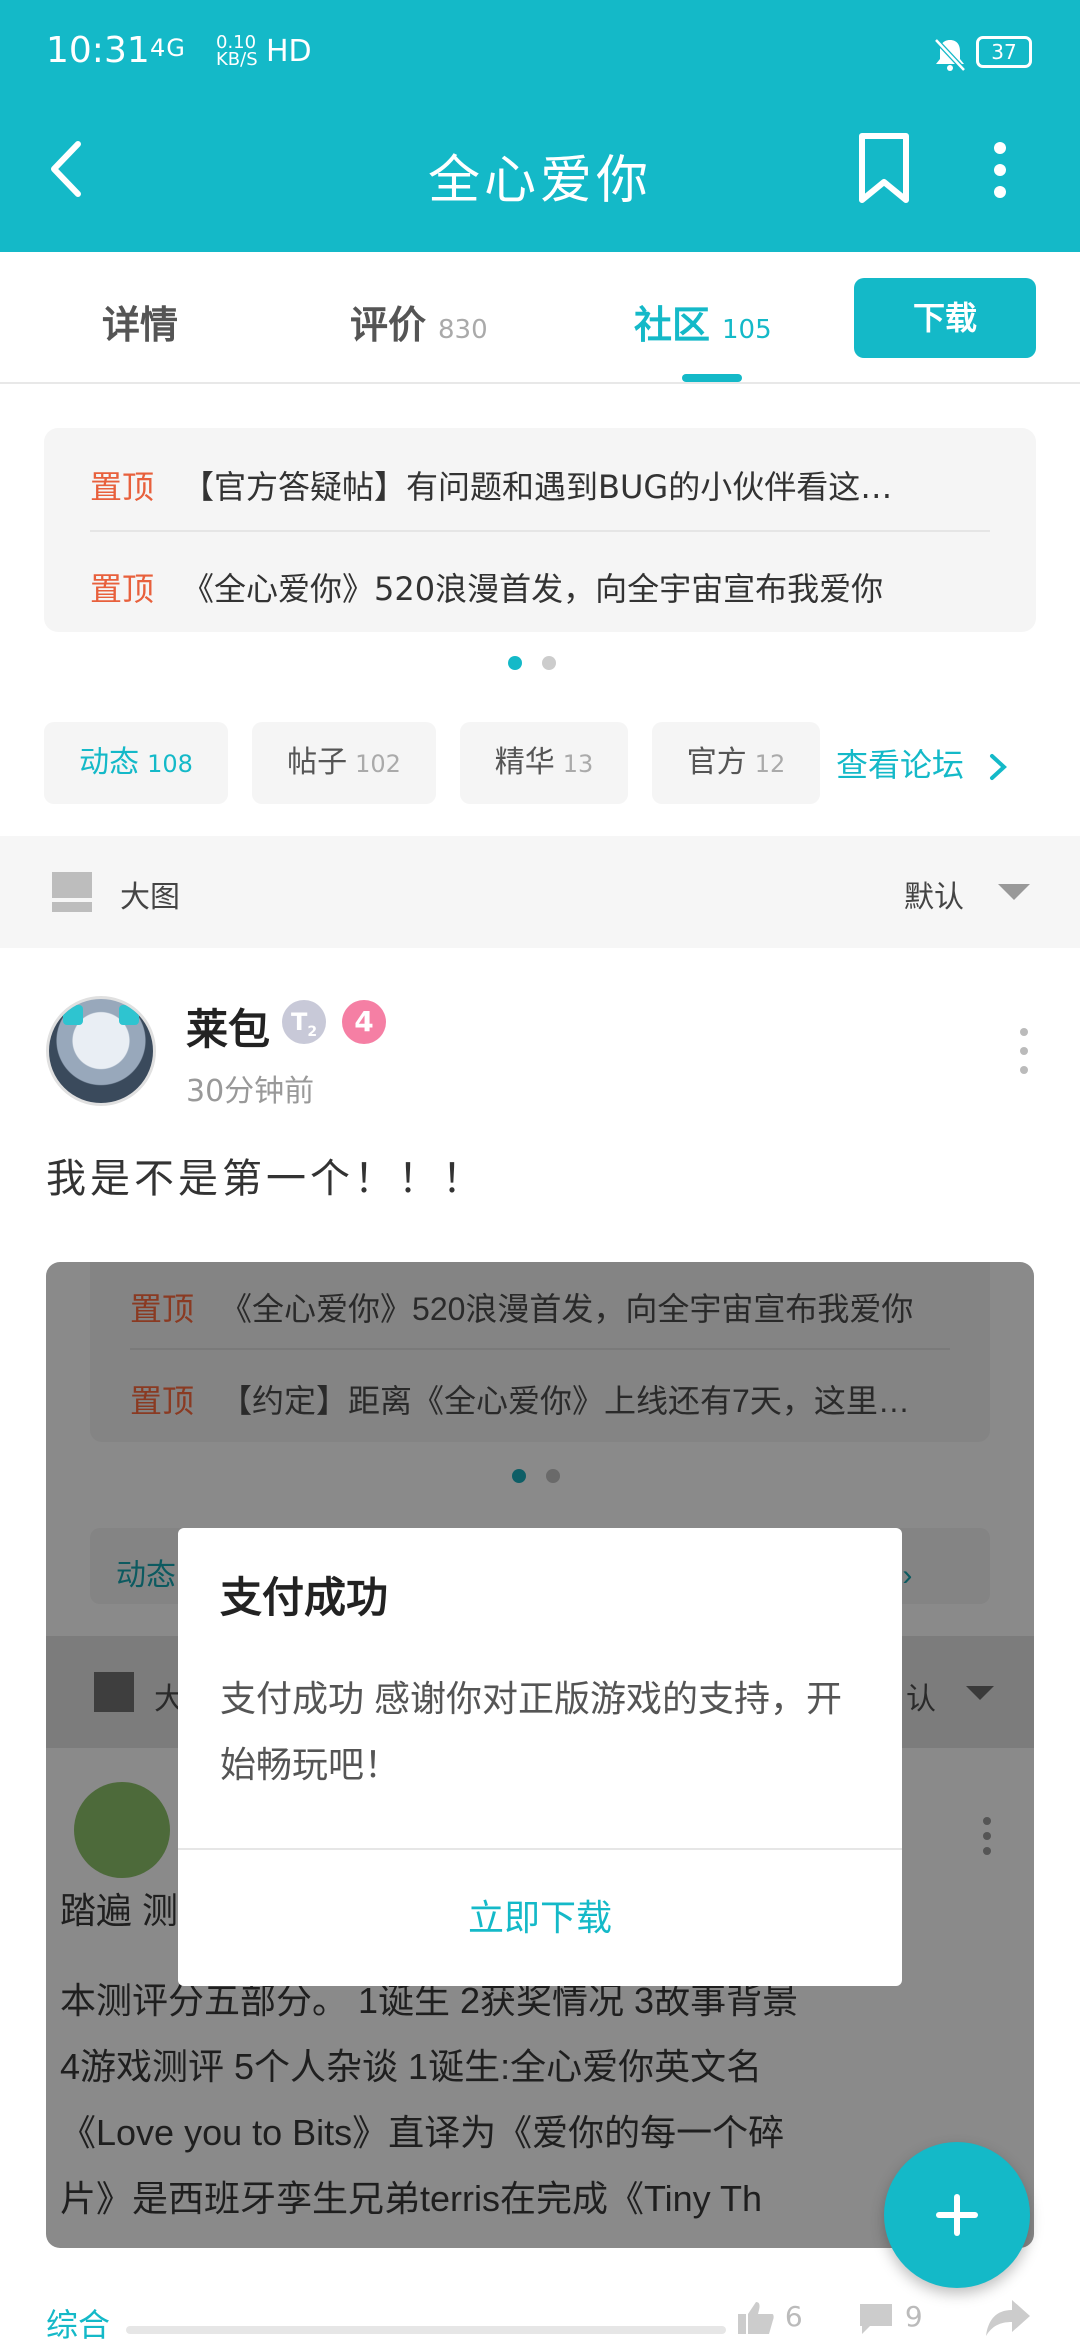 The height and width of the screenshot is (2346, 1080). What do you see at coordinates (388, 325) in the screenshot?
I see `tab-label: 评价` at bounding box center [388, 325].